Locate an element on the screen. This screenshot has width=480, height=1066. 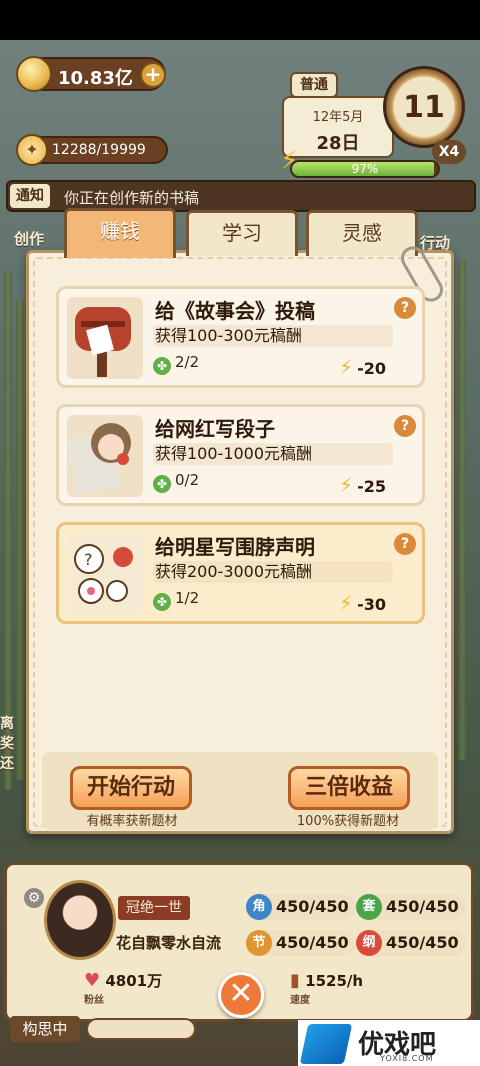
task-title: 给网红写段子 is located at coordinates (215, 429).